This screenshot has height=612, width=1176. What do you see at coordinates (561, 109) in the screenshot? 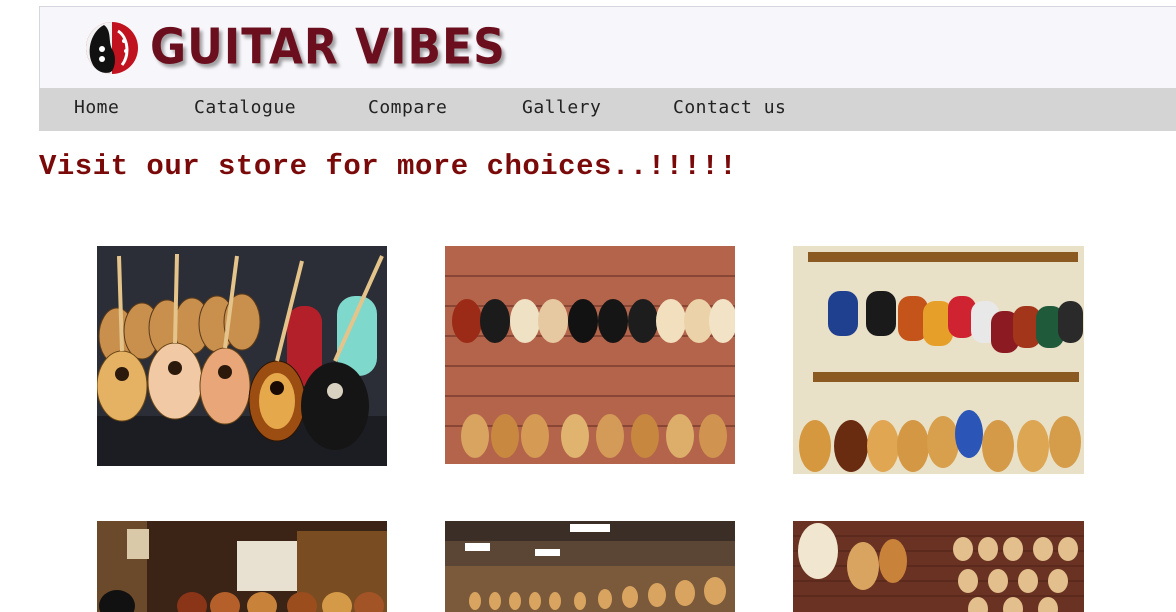
I see `nav-item-gallery: Gallery` at bounding box center [561, 109].